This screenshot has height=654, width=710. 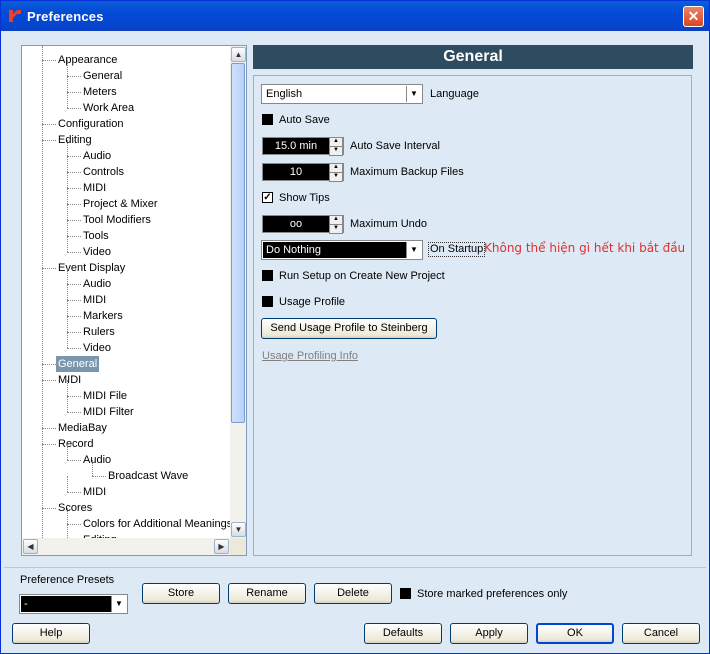 I want to click on tree-vertical-scrollbar: ▲ ▼, so click(x=238, y=292).